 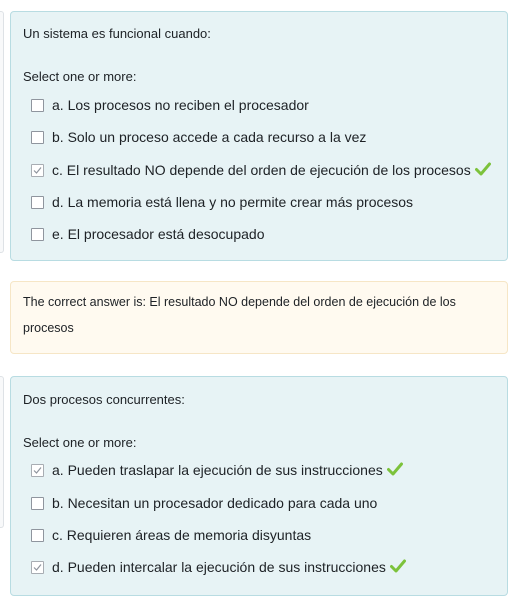 I want to click on question-text: Dos procesos concurrentes:, so click(x=104, y=399).